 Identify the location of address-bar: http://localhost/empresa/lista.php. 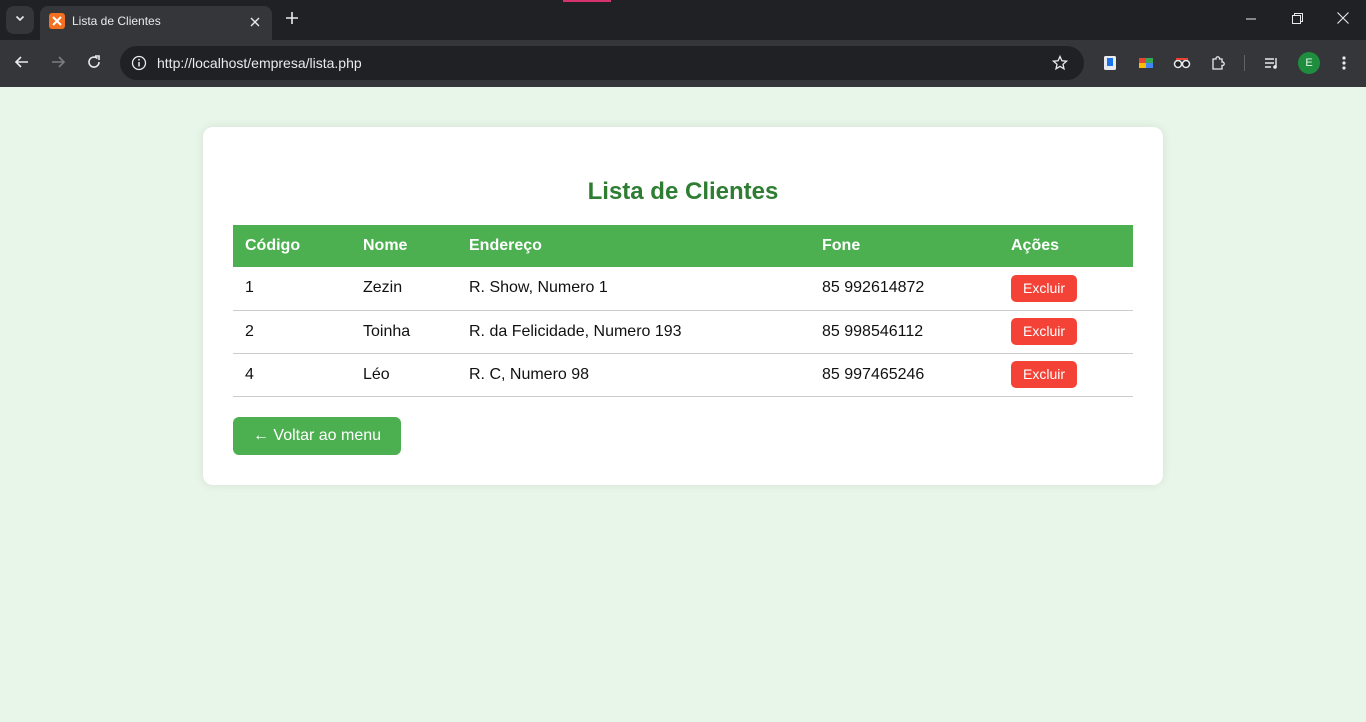
(602, 63).